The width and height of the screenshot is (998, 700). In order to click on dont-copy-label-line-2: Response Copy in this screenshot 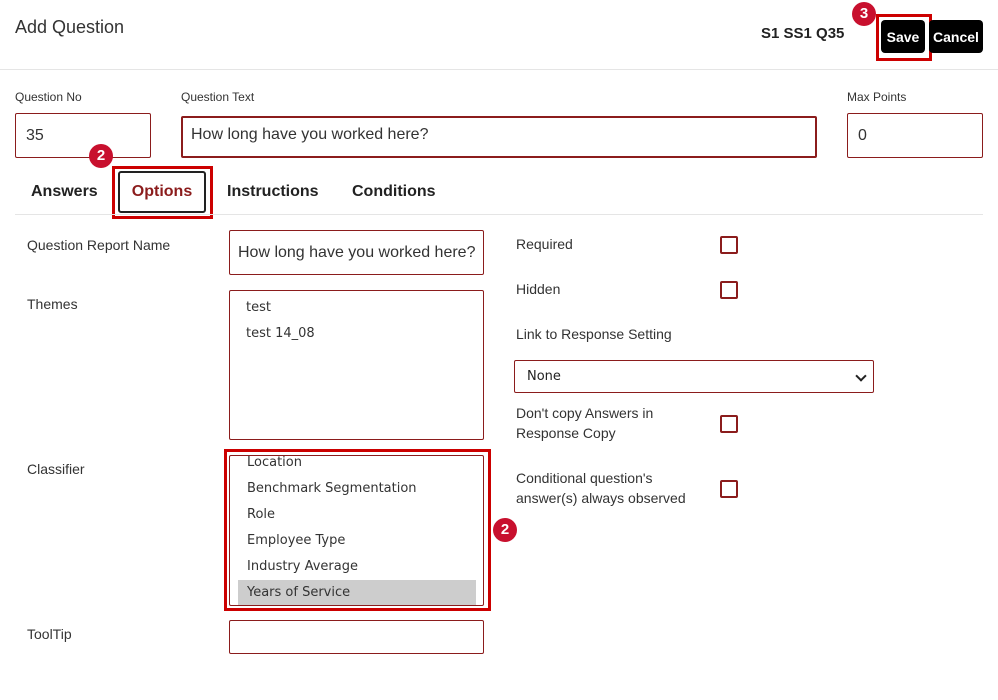, I will do `click(566, 433)`.